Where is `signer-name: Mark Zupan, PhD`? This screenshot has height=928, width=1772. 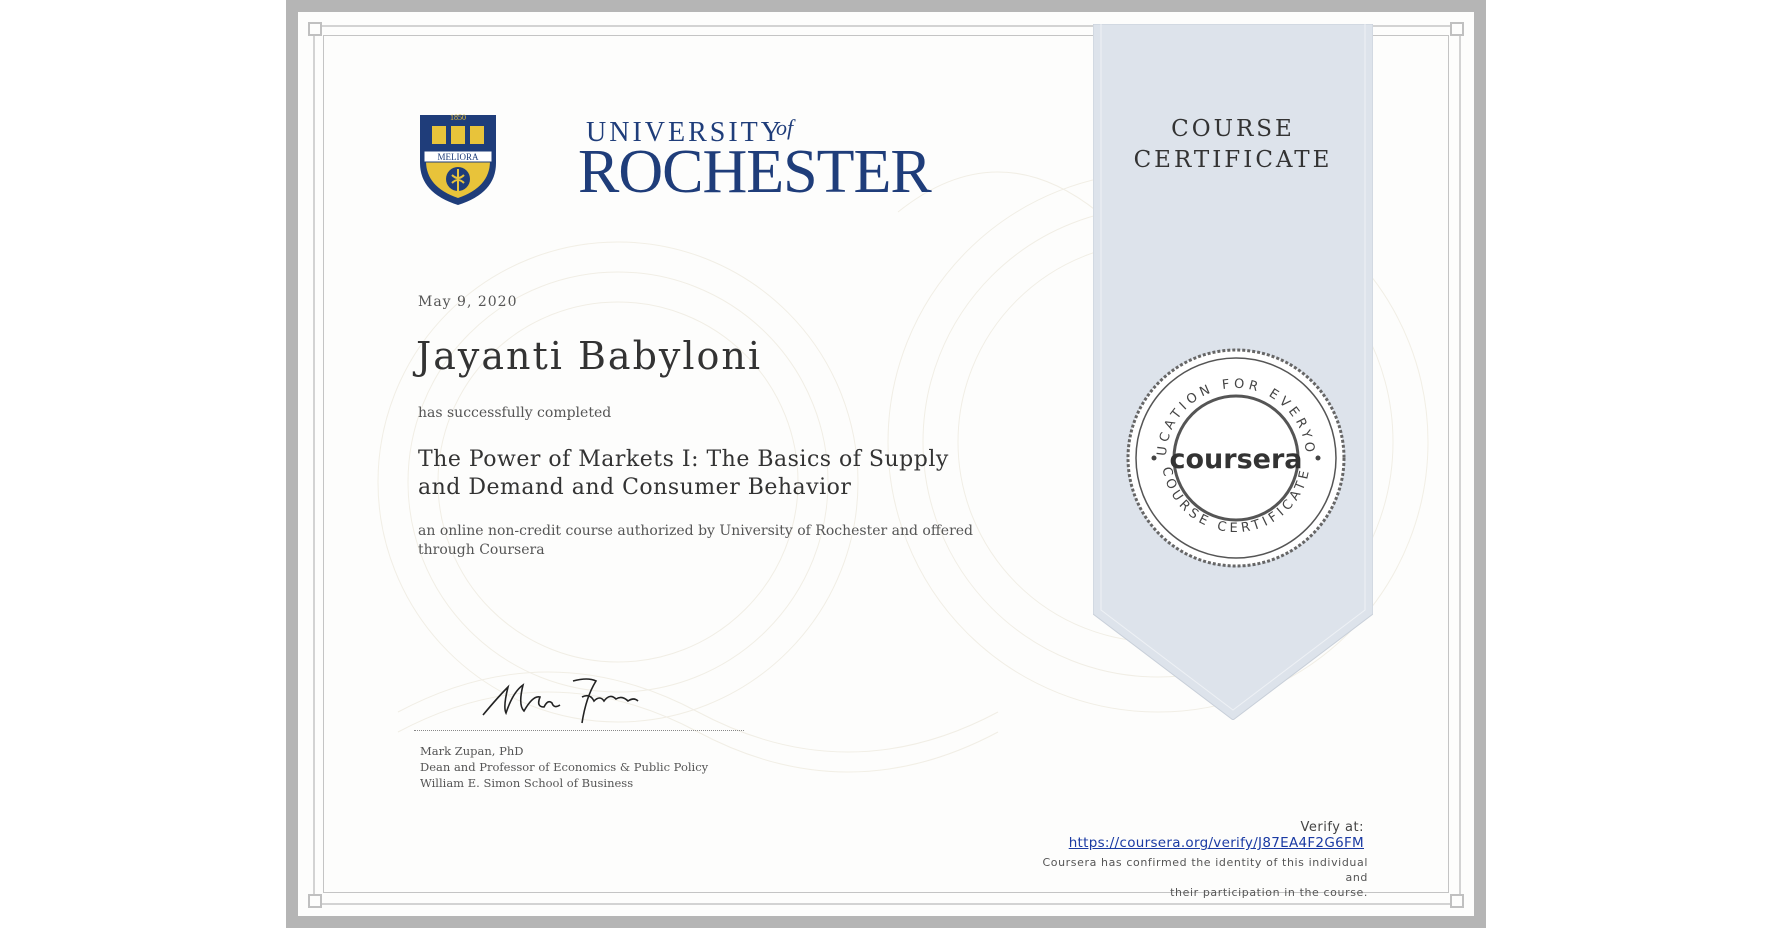
signer-name: Mark Zupan, PhD is located at coordinates (472, 751).